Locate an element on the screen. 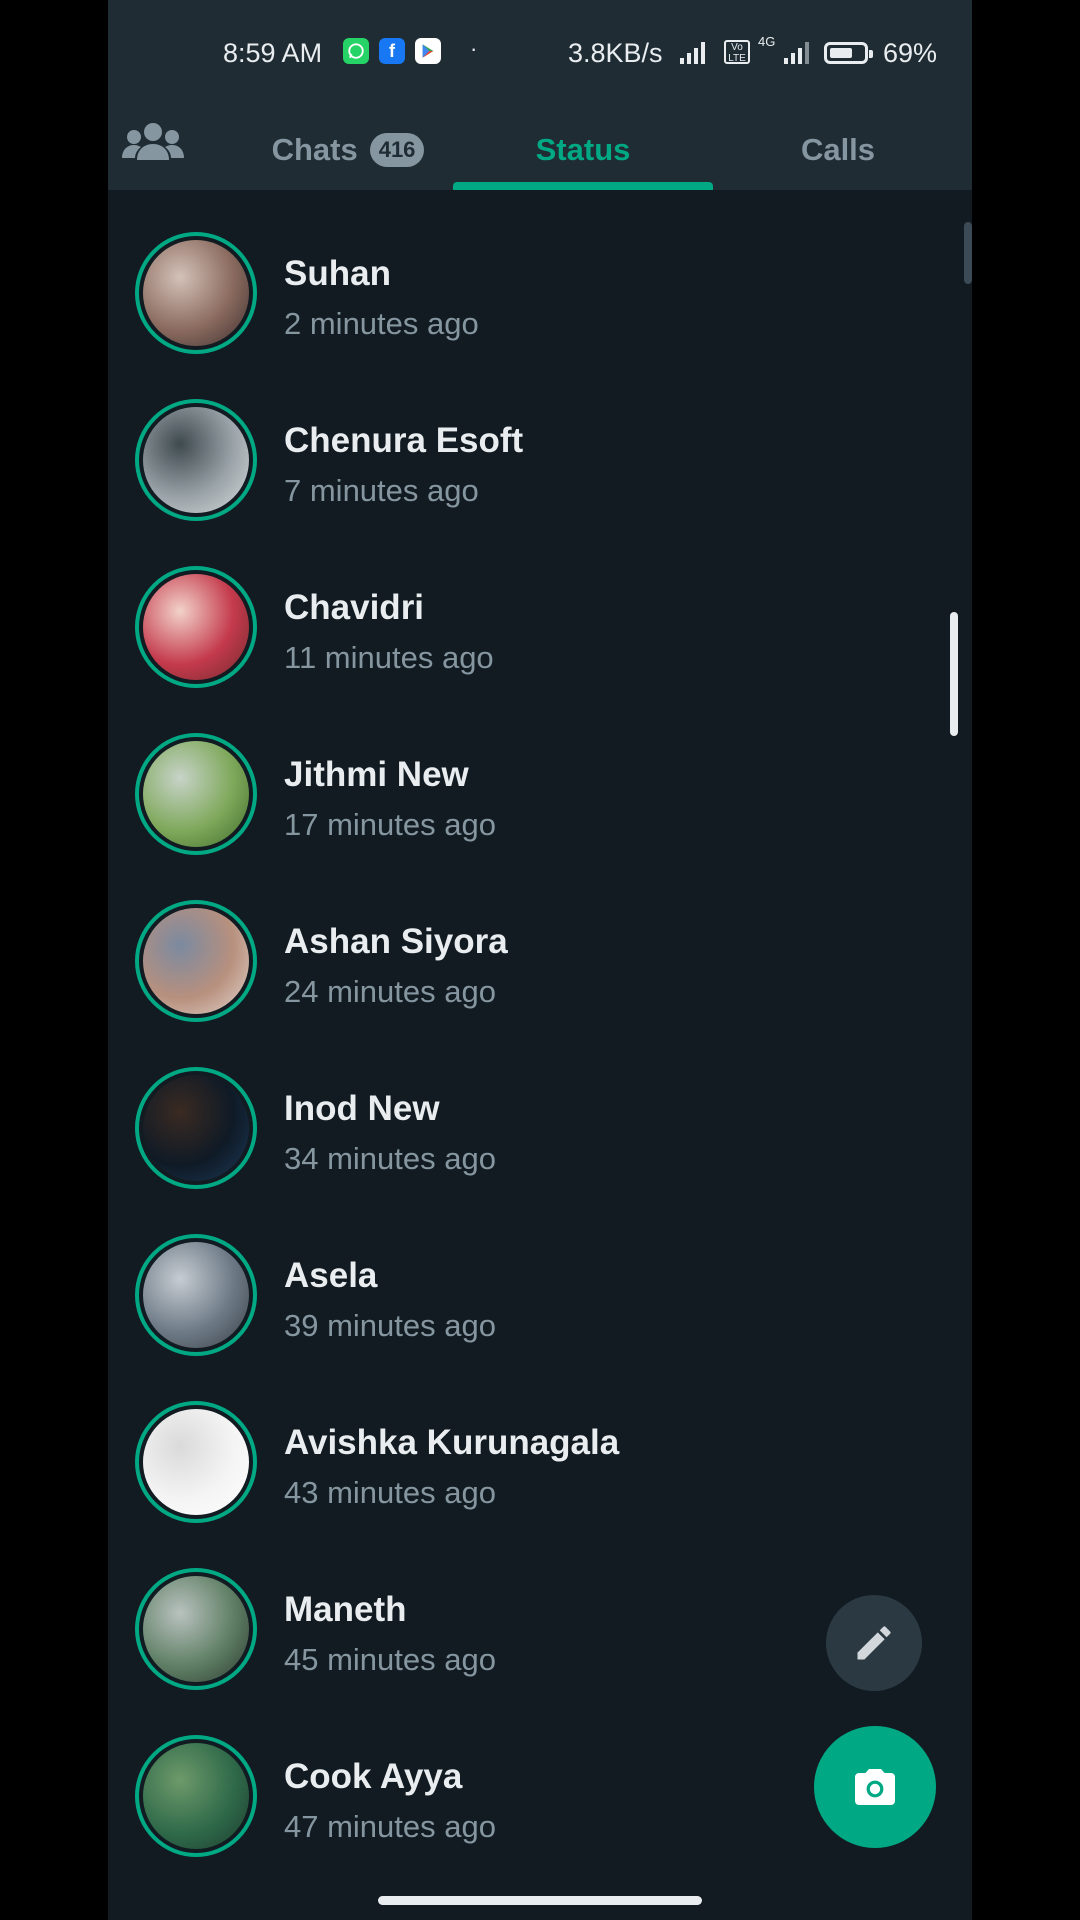 Image resolution: width=1080 pixels, height=1920 pixels. contact-name: Cook Ayya is located at coordinates (373, 1776).